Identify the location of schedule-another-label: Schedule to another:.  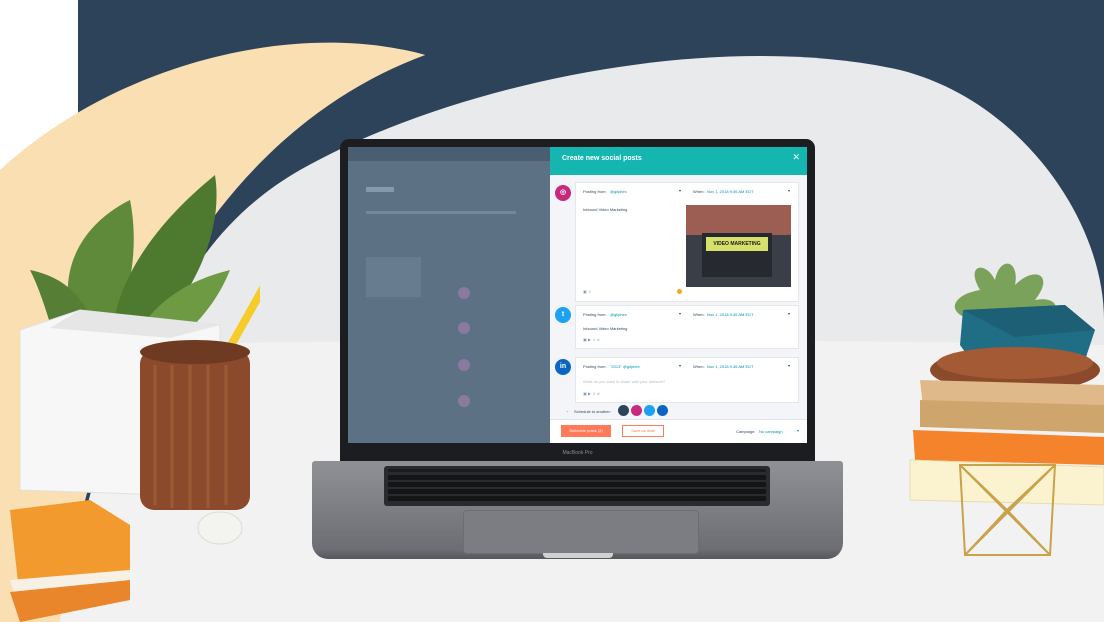
(592, 411).